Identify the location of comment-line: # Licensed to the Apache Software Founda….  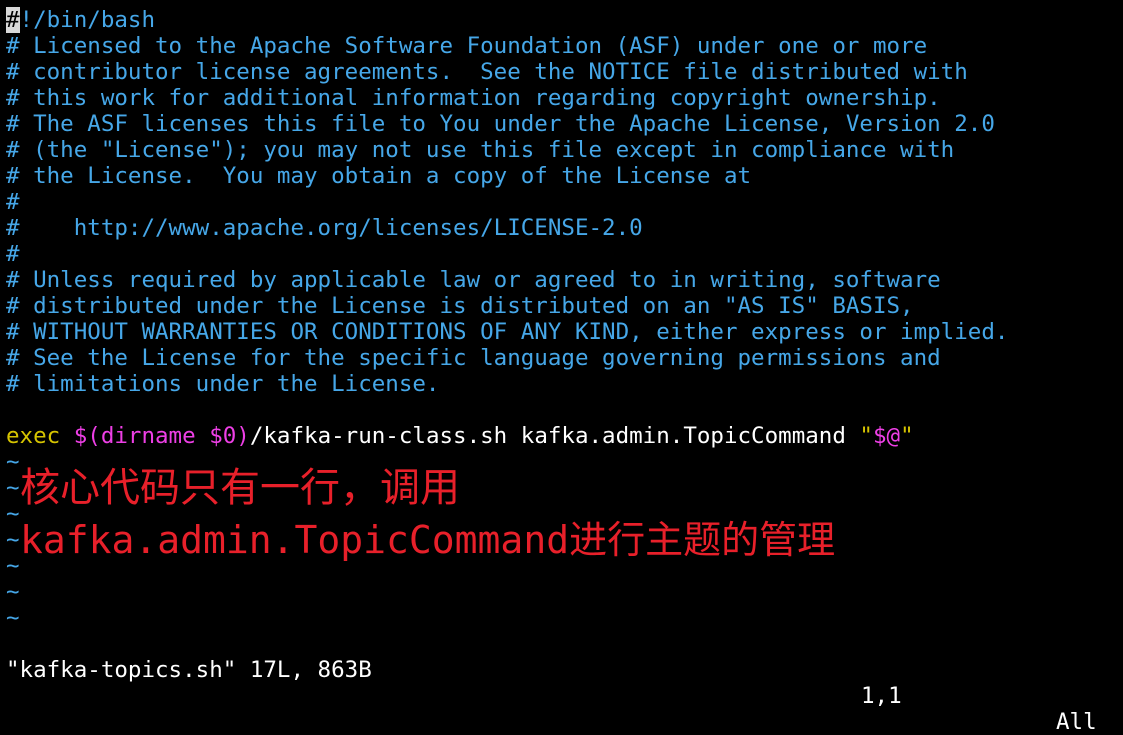
(467, 46).